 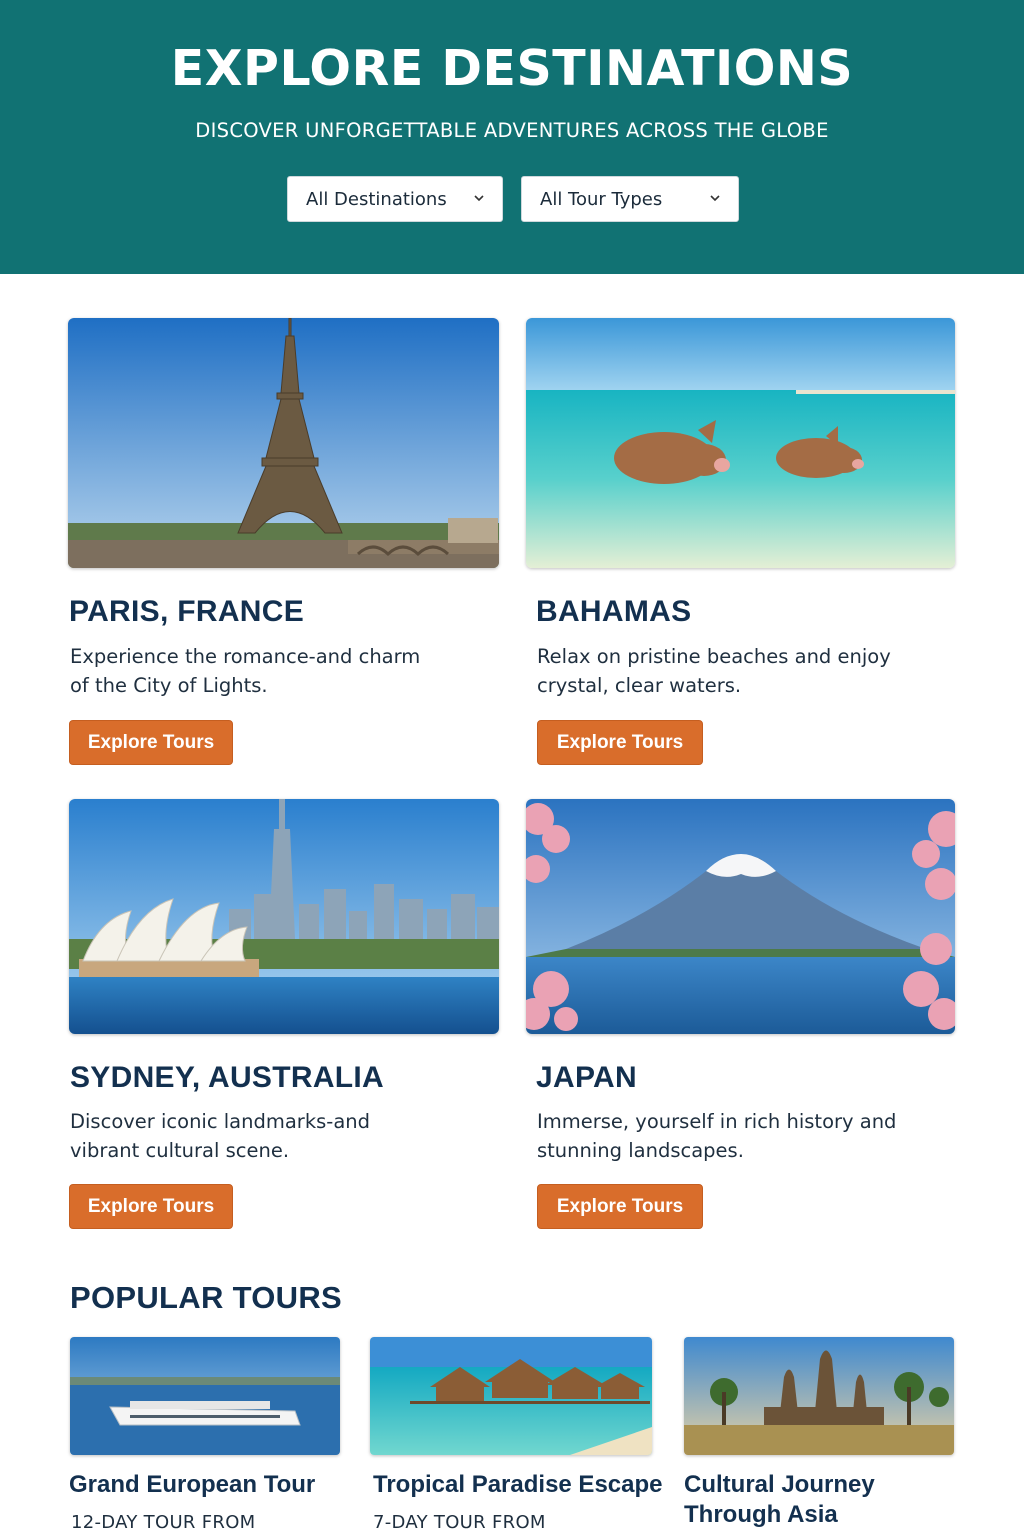 I want to click on page-title: EXPLORE DESTINATIONS, so click(x=512, y=68).